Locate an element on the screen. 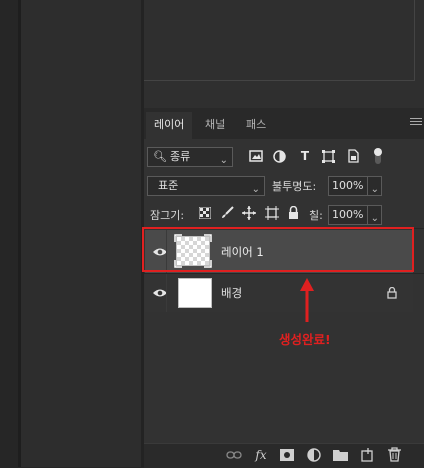  group-folder-icon is located at coordinates (340, 455).